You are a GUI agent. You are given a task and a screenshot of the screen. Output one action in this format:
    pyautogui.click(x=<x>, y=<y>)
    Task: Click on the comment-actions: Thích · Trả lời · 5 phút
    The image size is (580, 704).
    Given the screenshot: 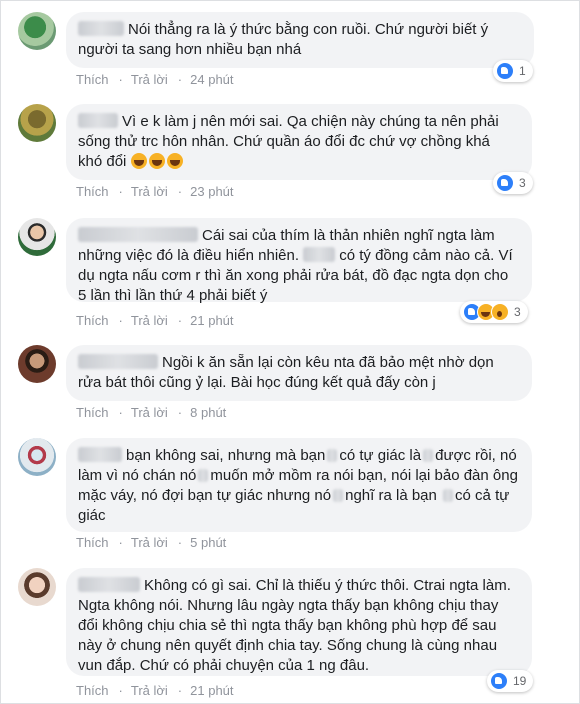 What is the action you would take?
    pyautogui.click(x=156, y=542)
    